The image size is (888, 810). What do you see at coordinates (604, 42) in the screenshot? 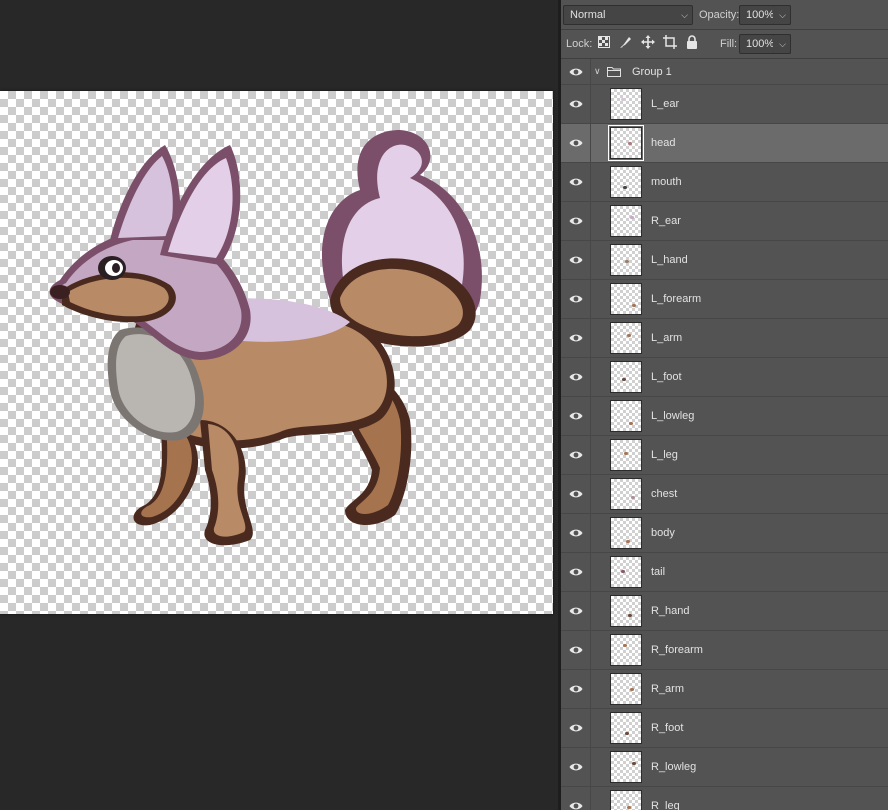
I see `lock-transparent-pixels-icon` at bounding box center [604, 42].